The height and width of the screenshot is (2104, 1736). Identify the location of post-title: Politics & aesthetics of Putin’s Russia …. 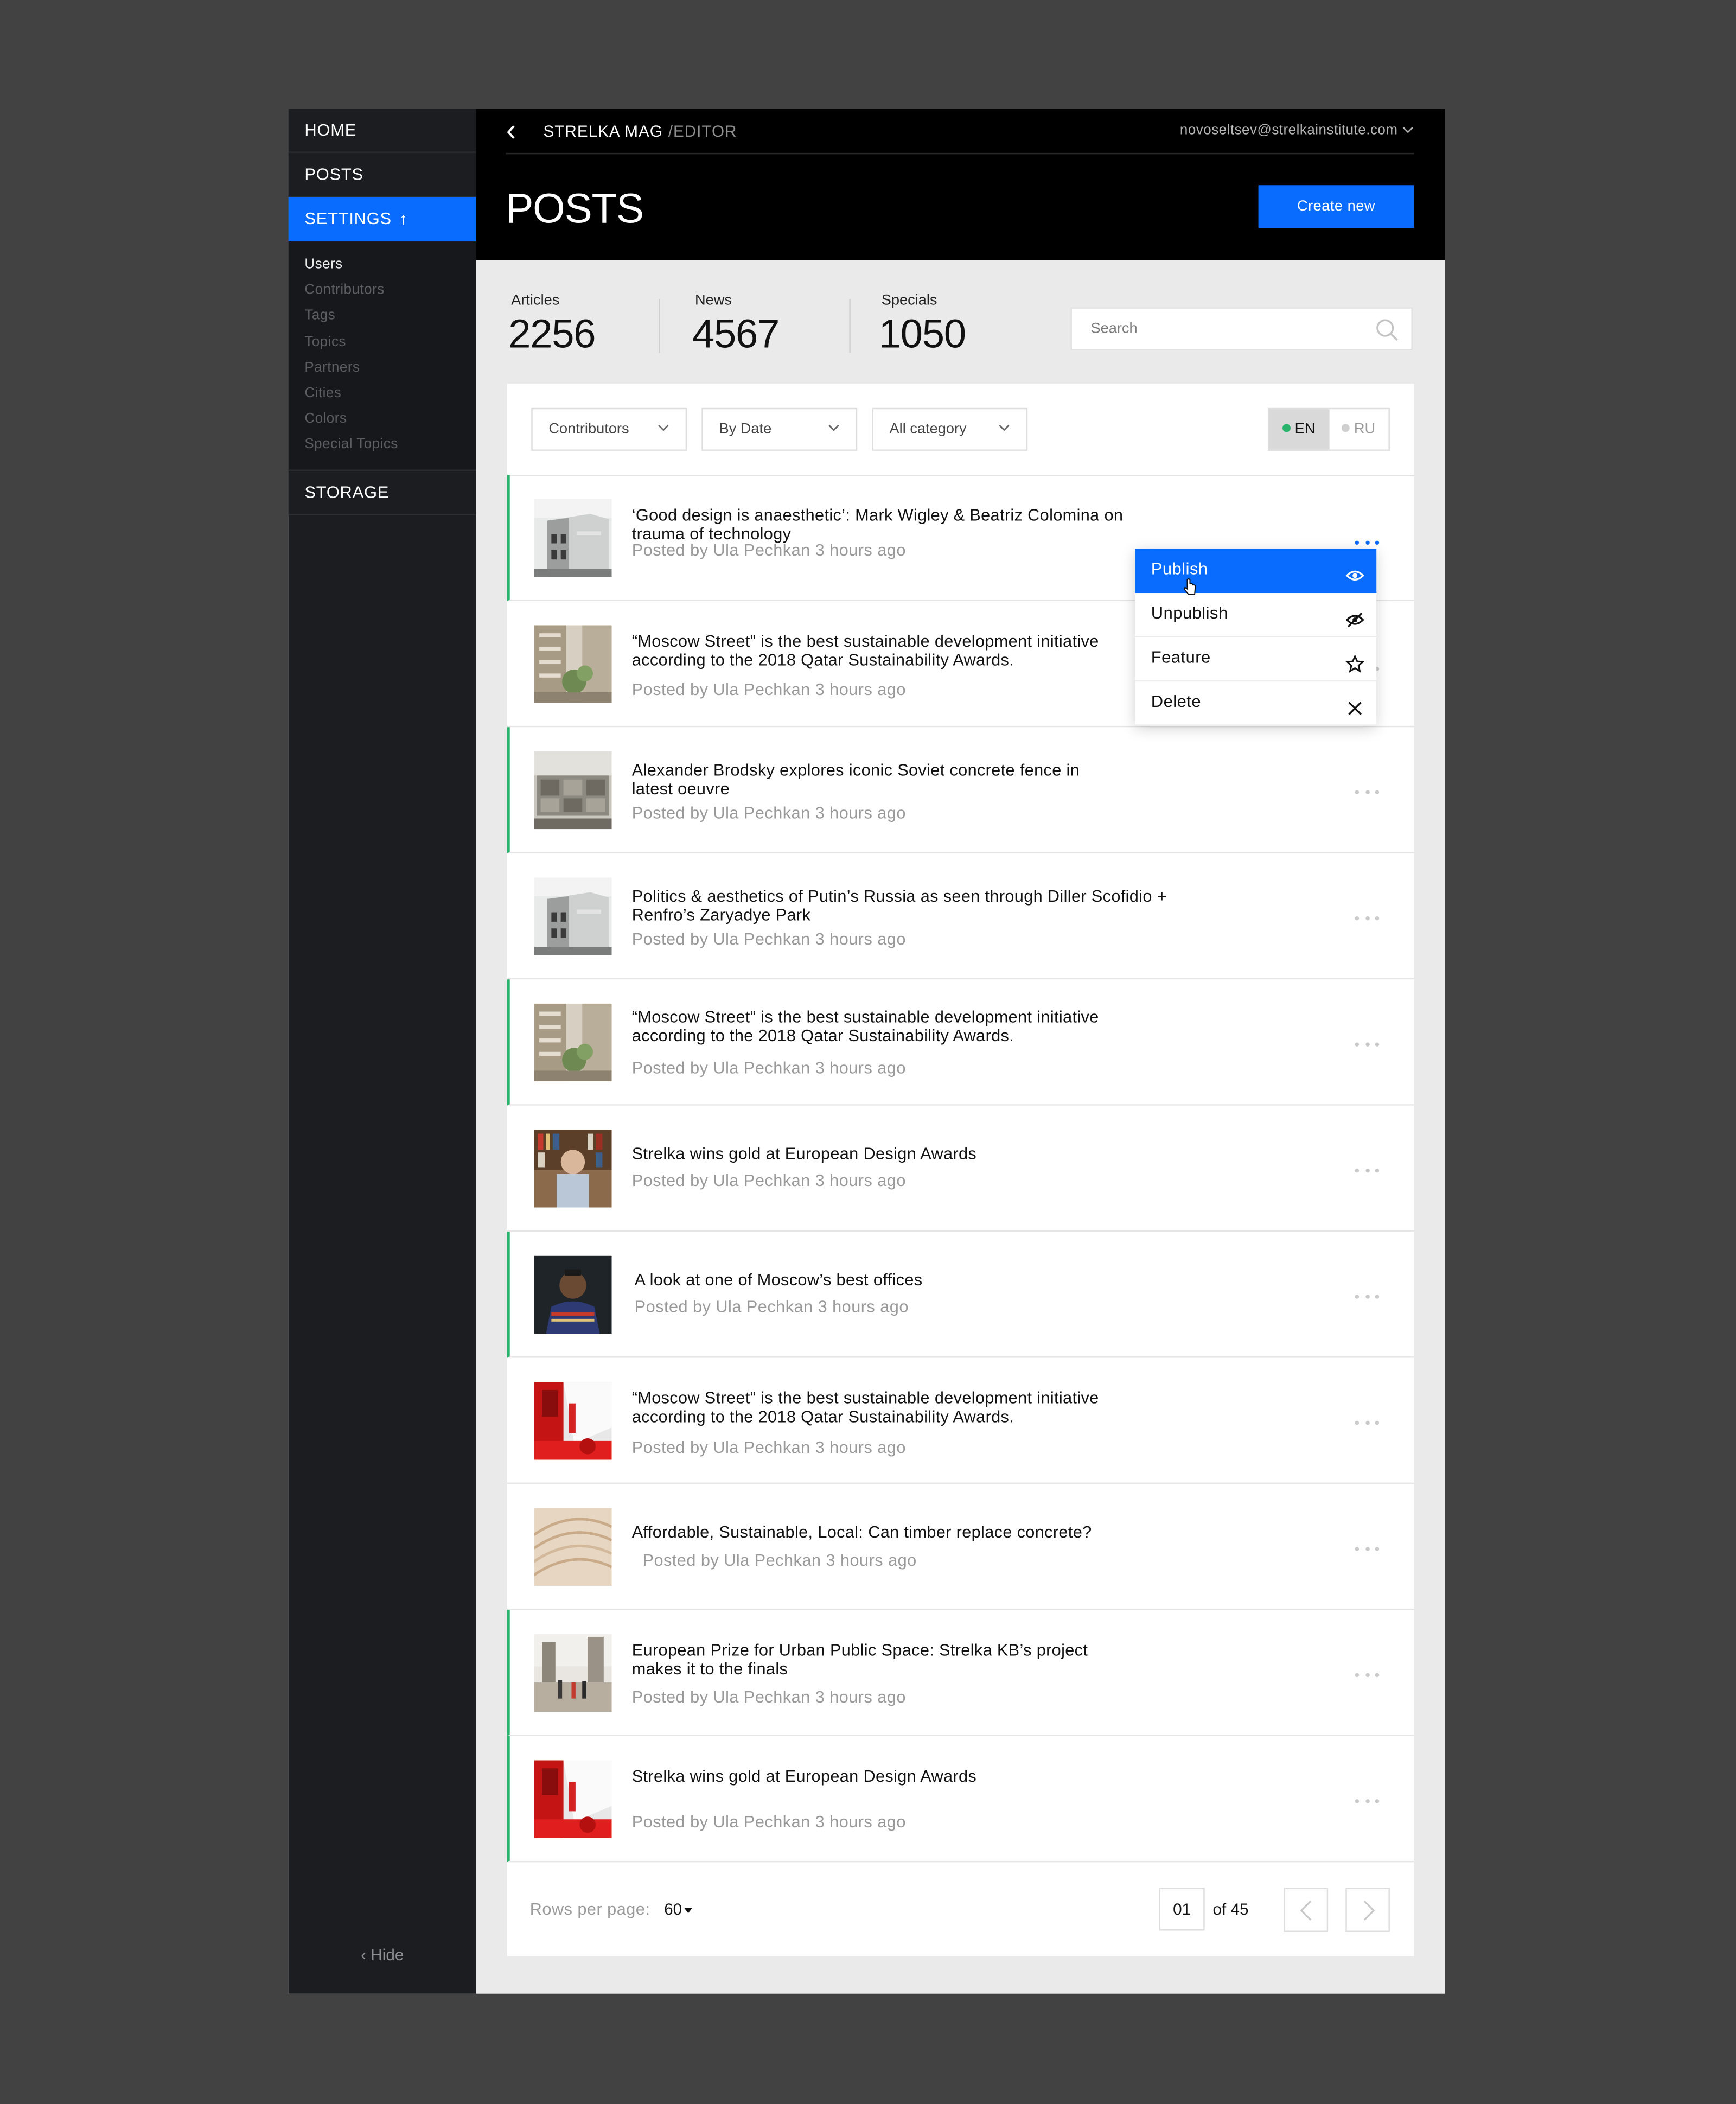
(927, 906).